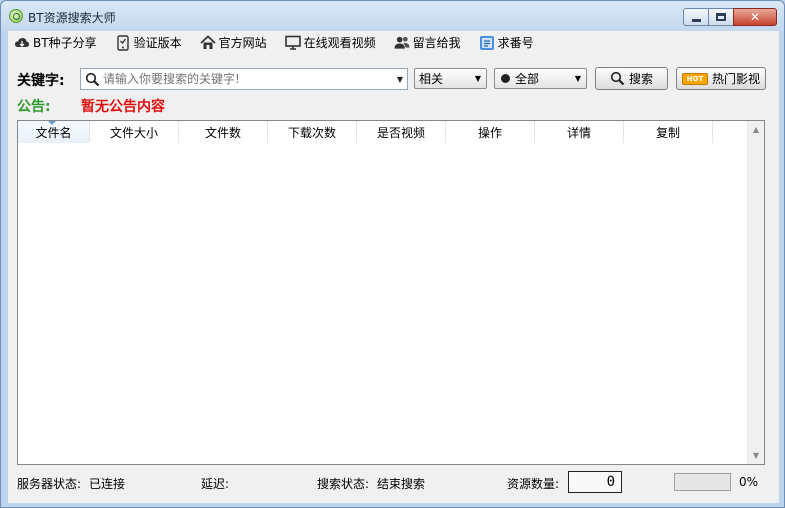 Image resolution: width=785 pixels, height=508 pixels. I want to click on menu-request-code-label: 求番号, so click(515, 43).